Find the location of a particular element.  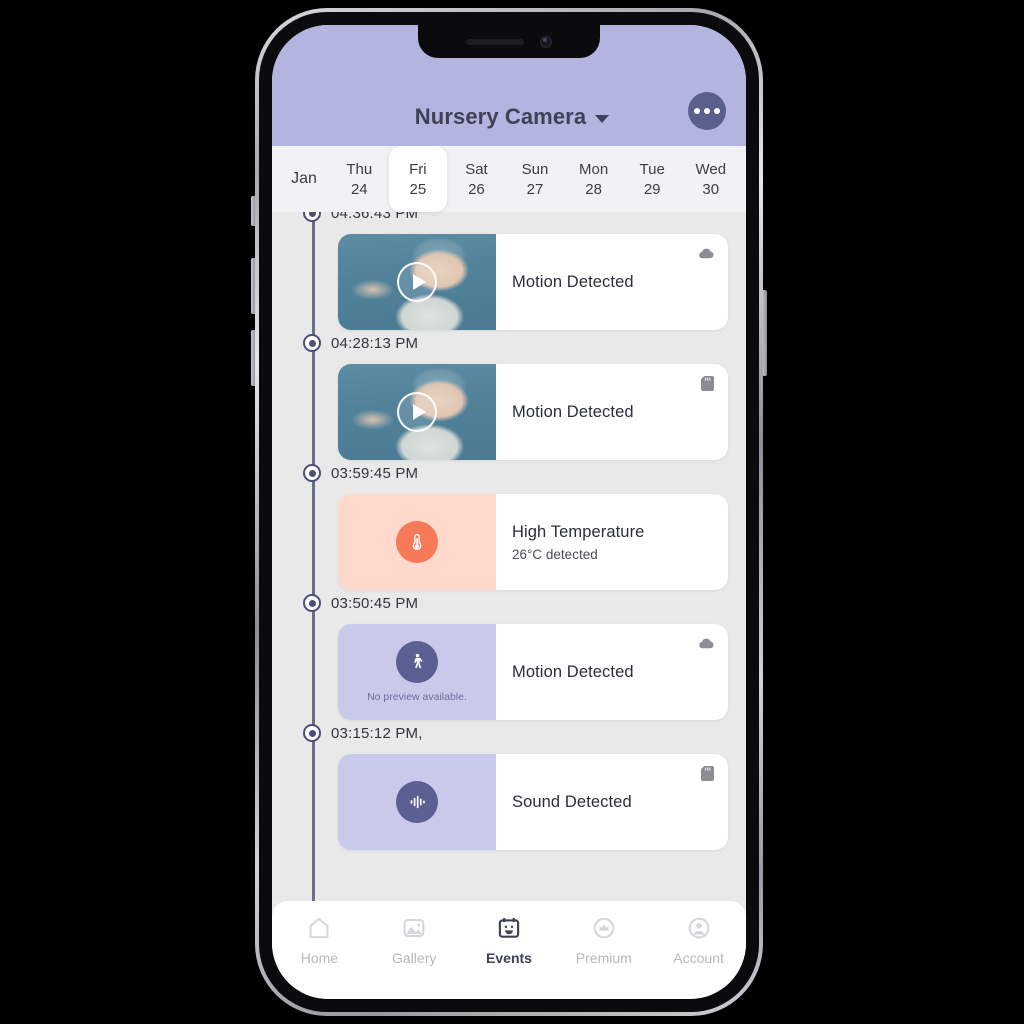

event-card: No preview available. Motion Detected is located at coordinates (533, 672).